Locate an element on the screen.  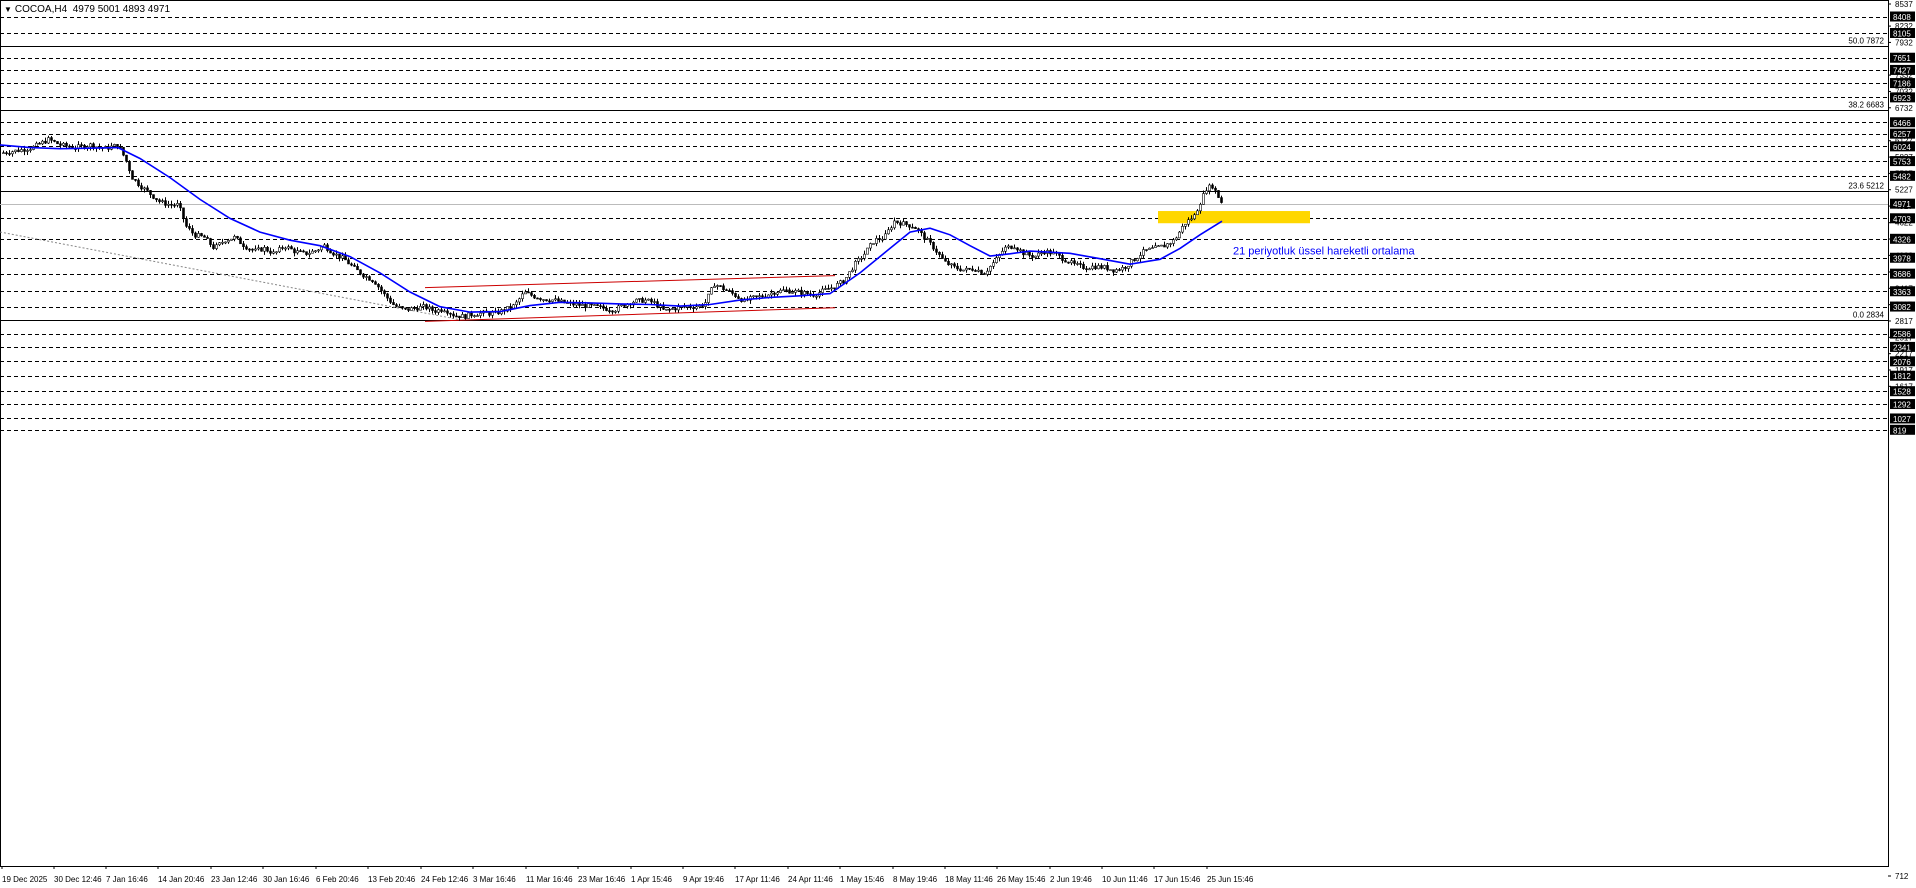
x-tick-label: 1 Apr 15:46 is located at coordinates (651, 879).